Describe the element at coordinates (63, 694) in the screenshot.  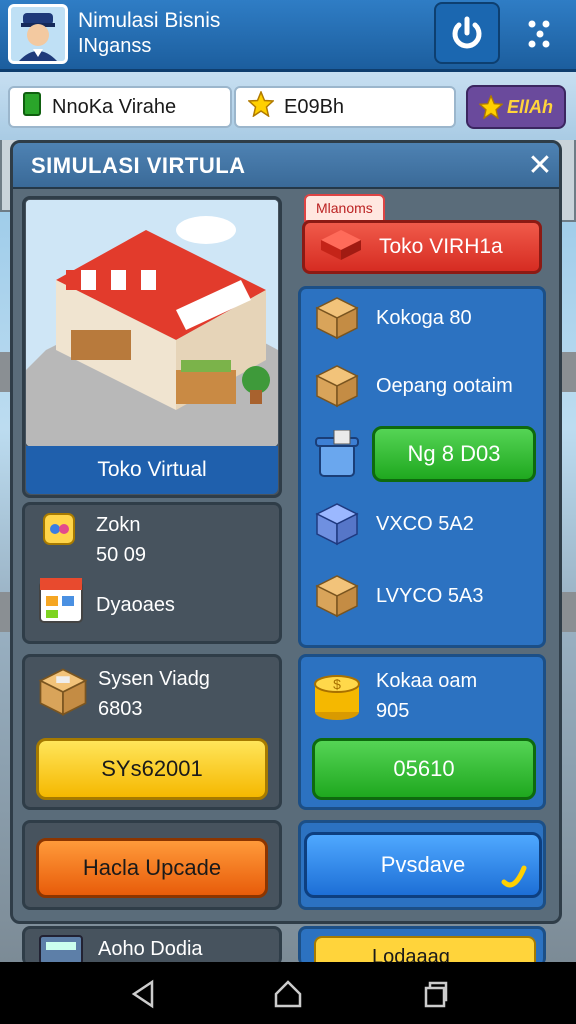
I see `package-icon` at that location.